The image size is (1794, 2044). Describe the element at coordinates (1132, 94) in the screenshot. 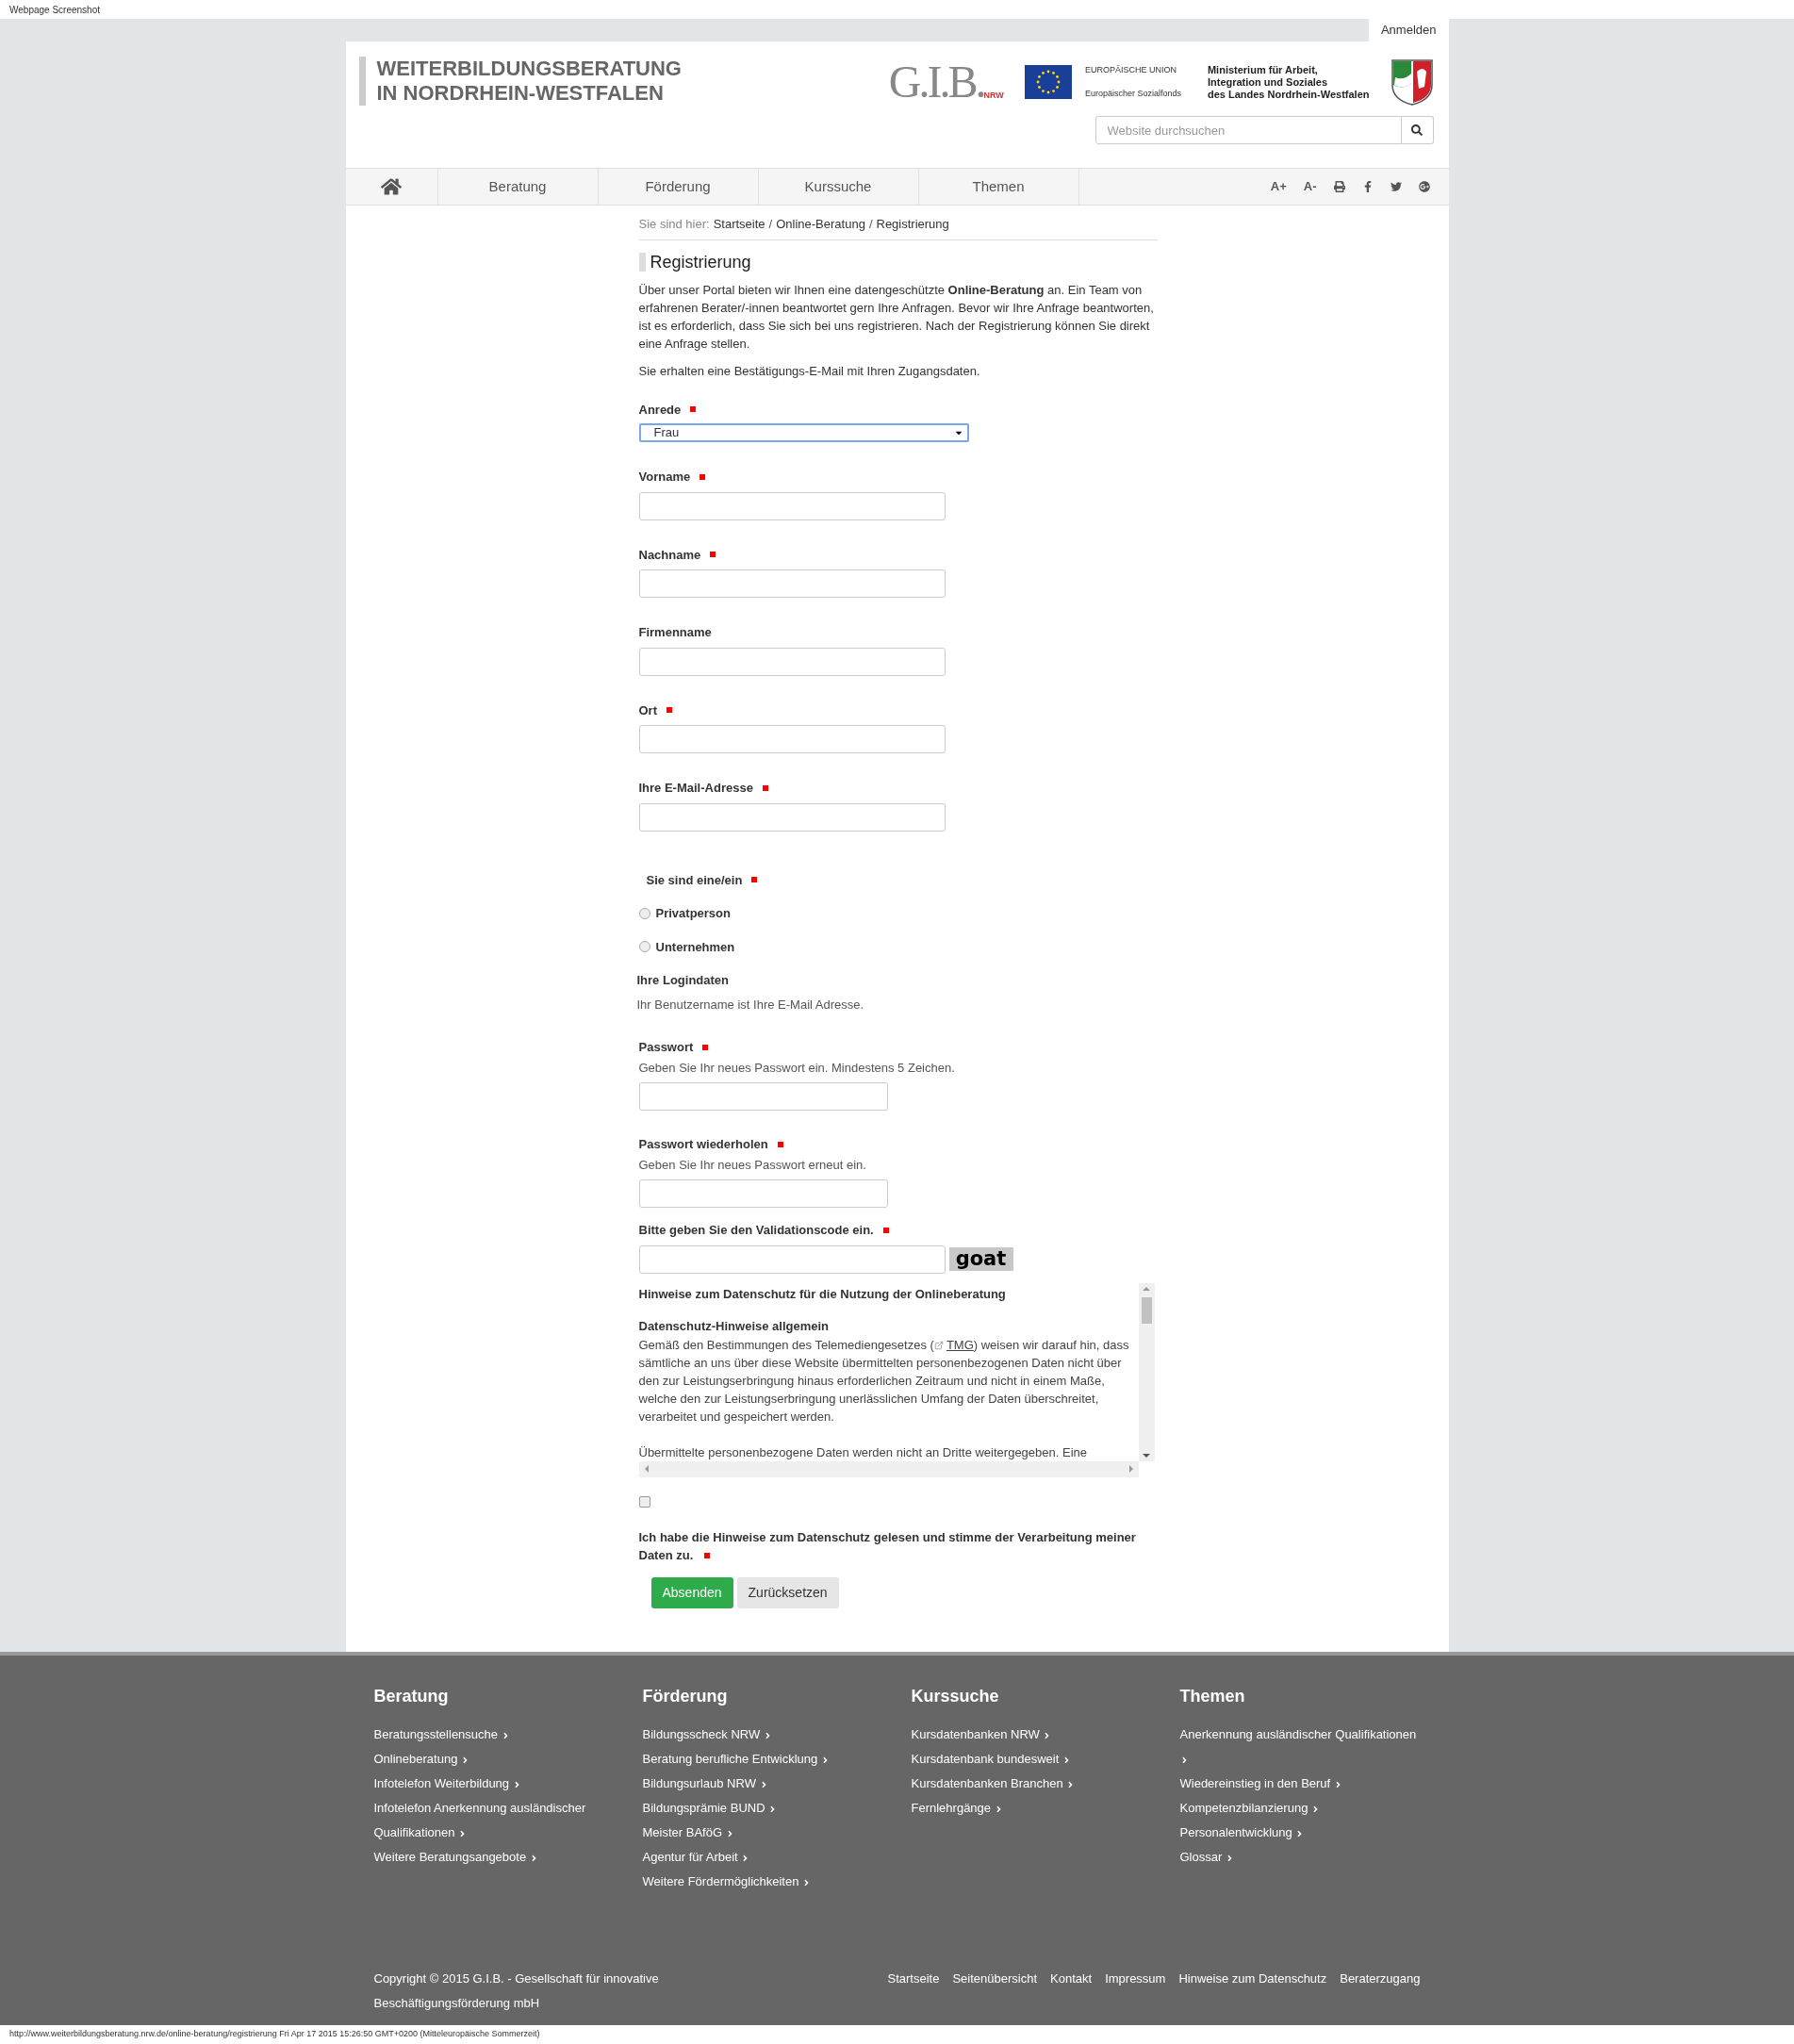

I see `eu-subtitle: Europäischer Sozialfonds` at that location.